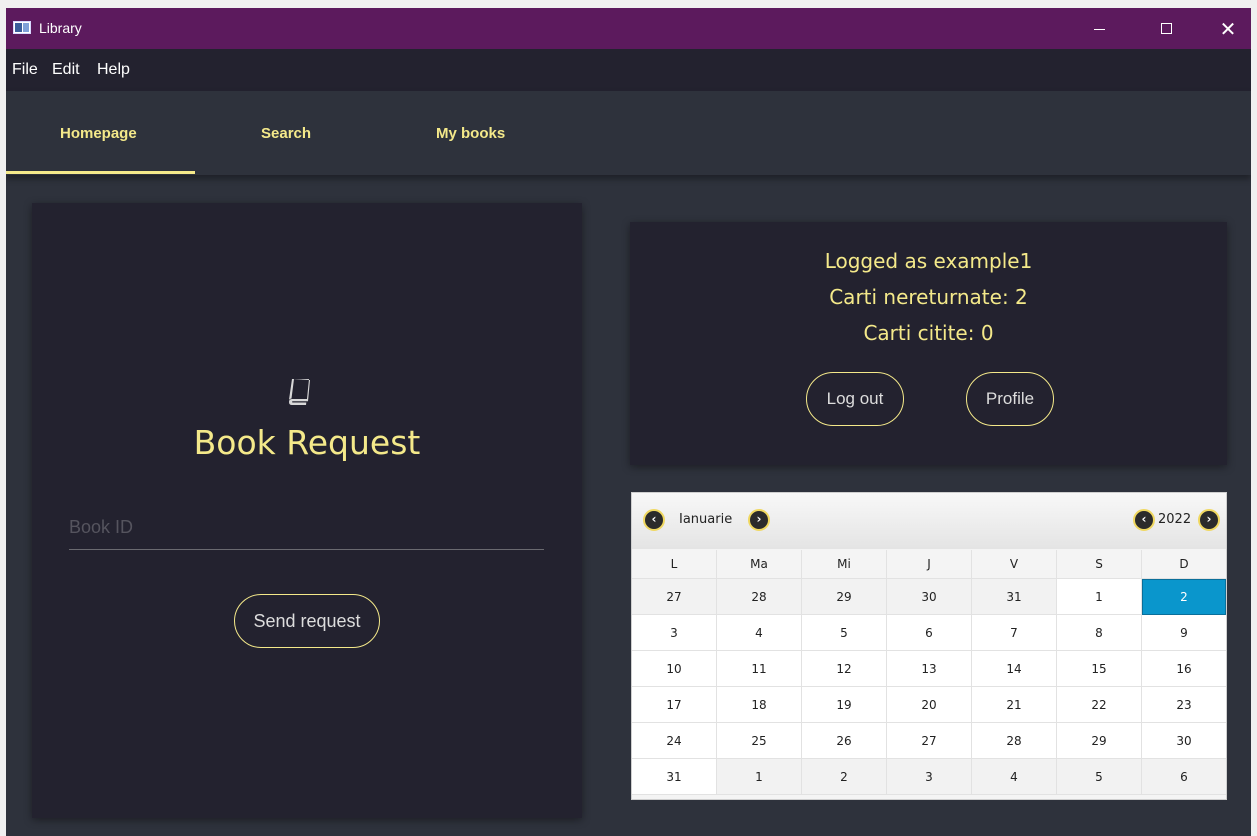 This screenshot has height=836, width=1257. I want to click on calendar-day: 24, so click(674, 741).